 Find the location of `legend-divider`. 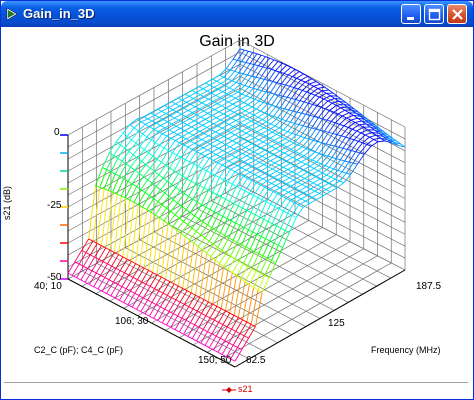

legend-divider is located at coordinates (236, 382).